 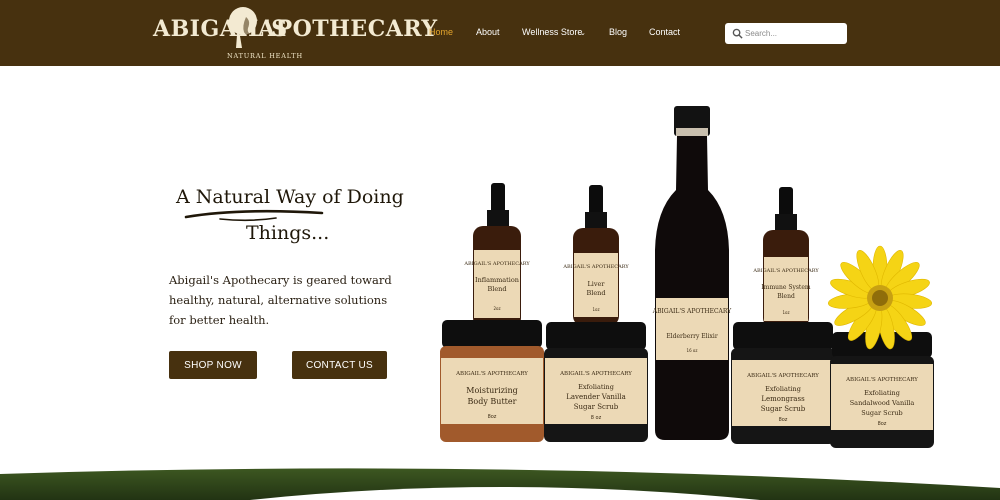 What do you see at coordinates (496, 308) in the screenshot?
I see `svg-text: 2oz` at bounding box center [496, 308].